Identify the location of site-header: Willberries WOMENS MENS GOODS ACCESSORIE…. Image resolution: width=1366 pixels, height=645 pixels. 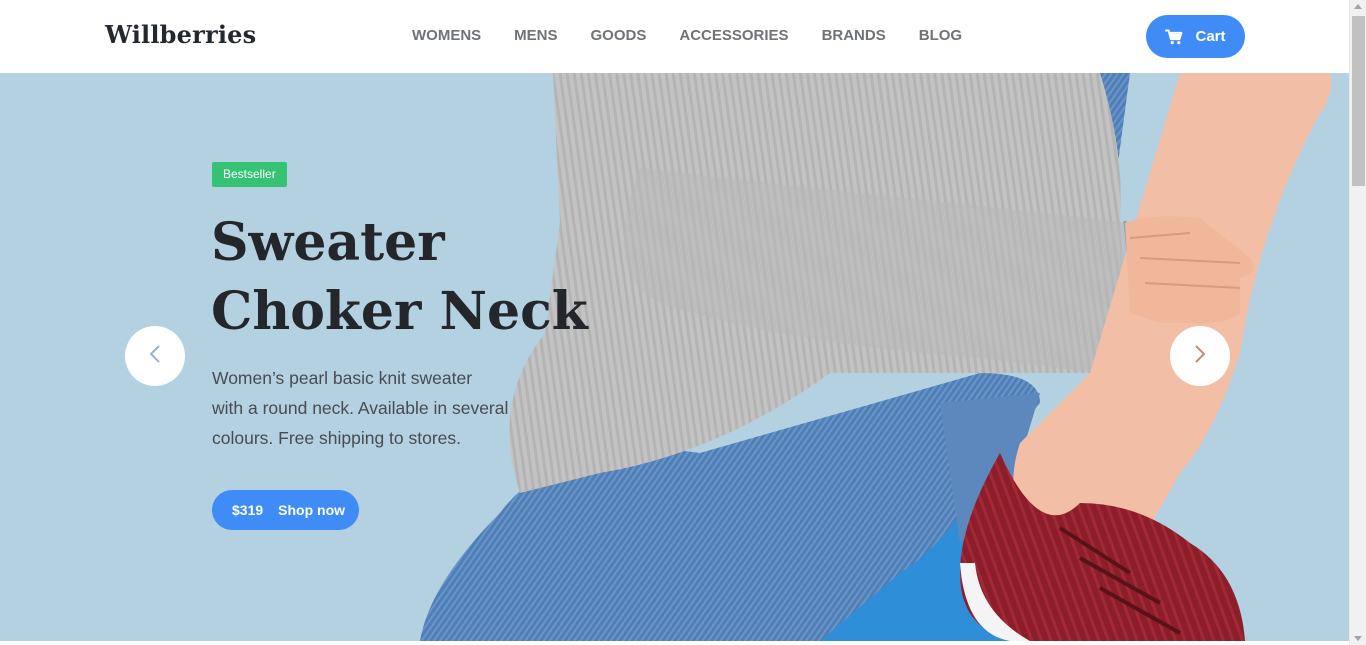
(674, 36).